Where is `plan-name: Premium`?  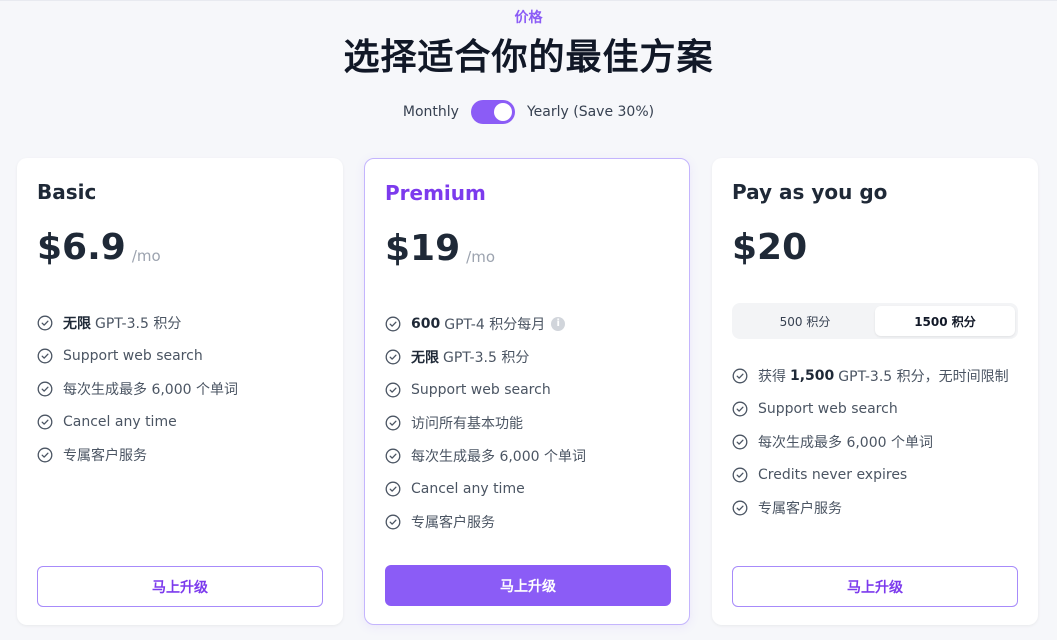 plan-name: Premium is located at coordinates (435, 193).